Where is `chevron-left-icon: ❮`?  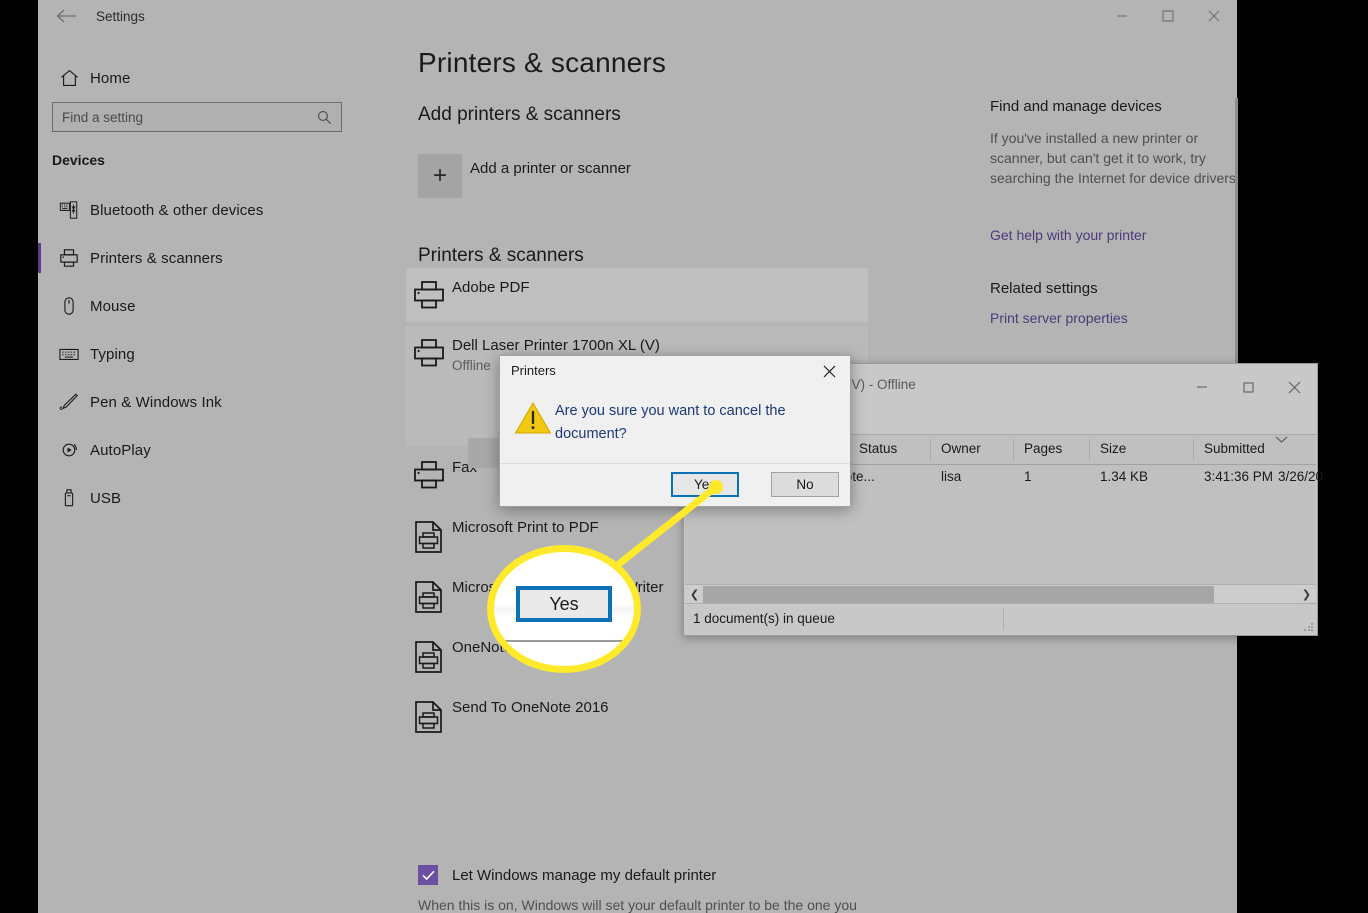
chevron-left-icon: ❮ is located at coordinates (694, 594).